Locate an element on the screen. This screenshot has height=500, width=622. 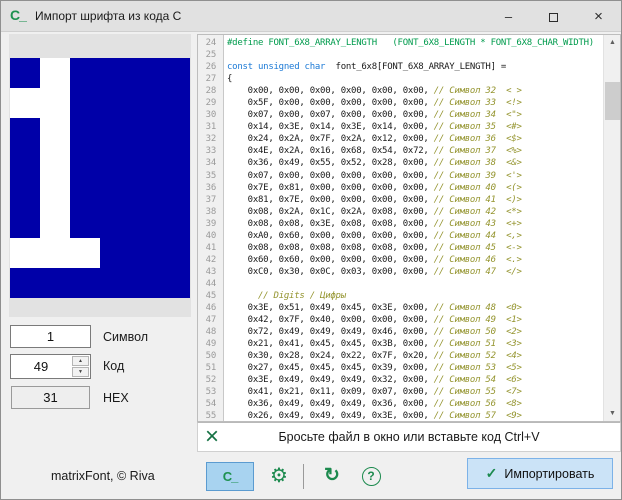
window-title: Импорт шрифта из кода C is located at coordinates (108, 16).